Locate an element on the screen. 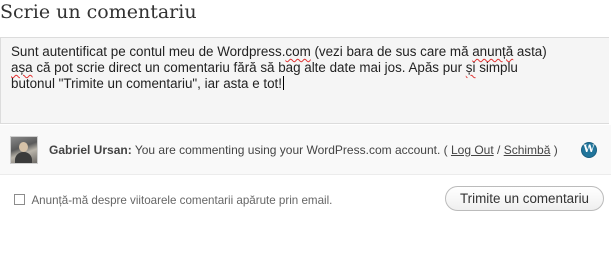  text-cursor is located at coordinates (283, 83).